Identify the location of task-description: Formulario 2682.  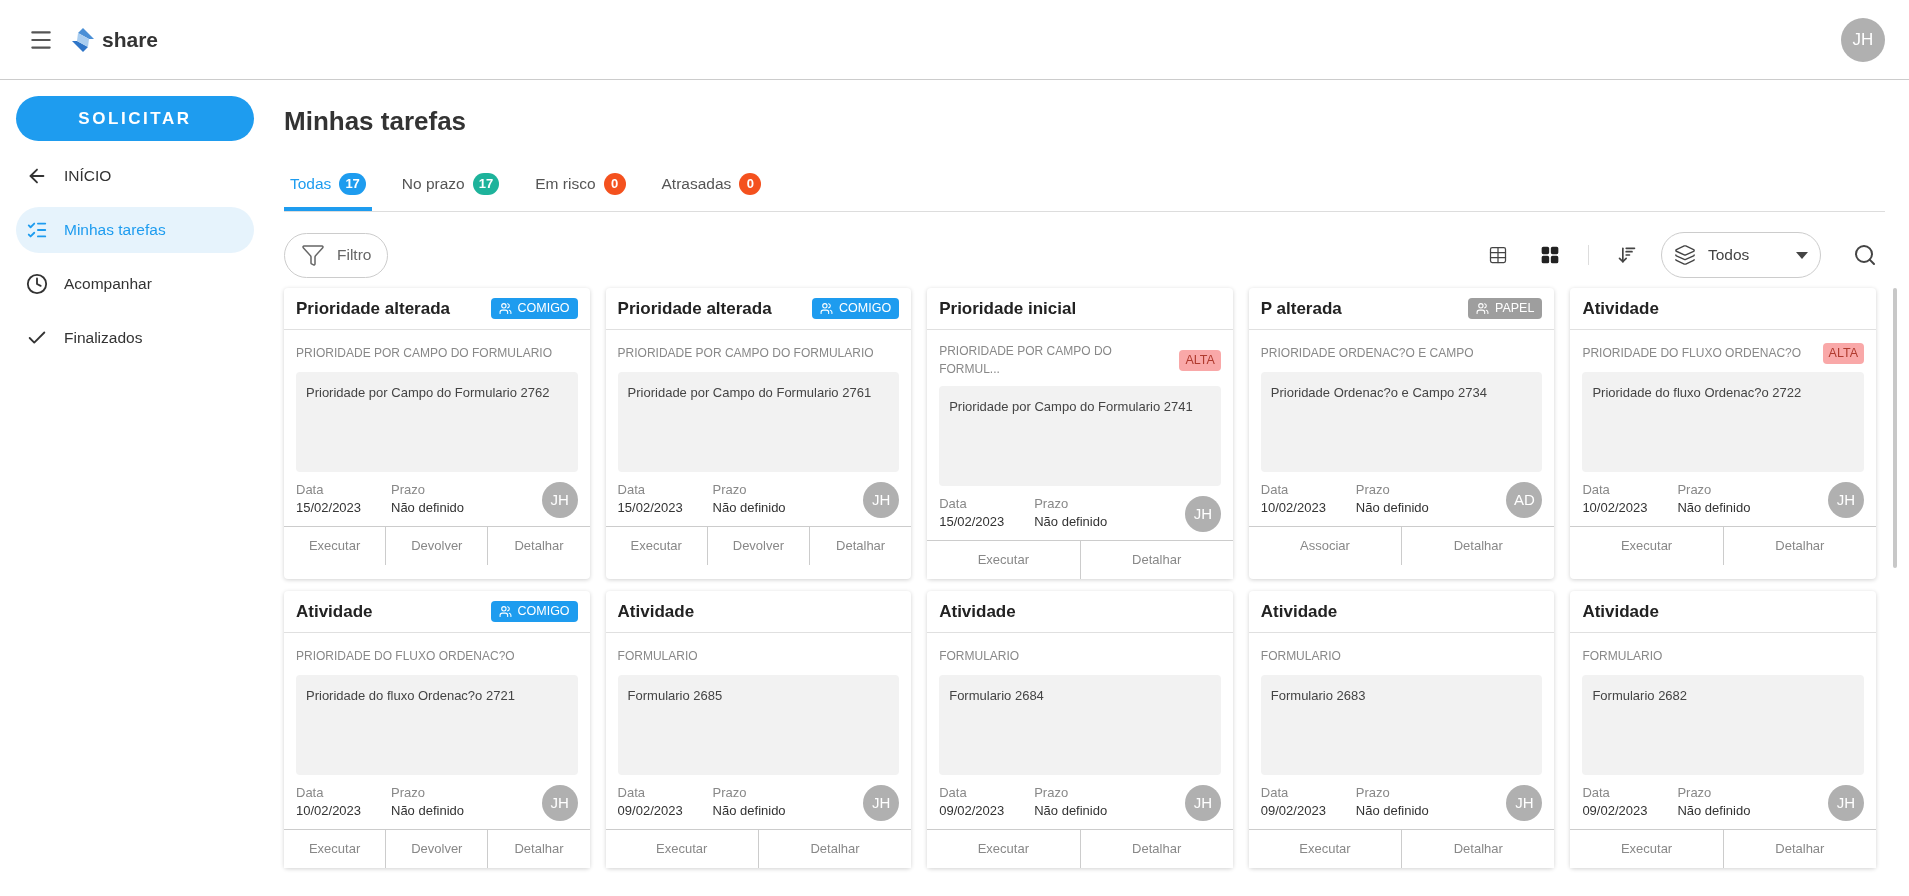
(1640, 695).